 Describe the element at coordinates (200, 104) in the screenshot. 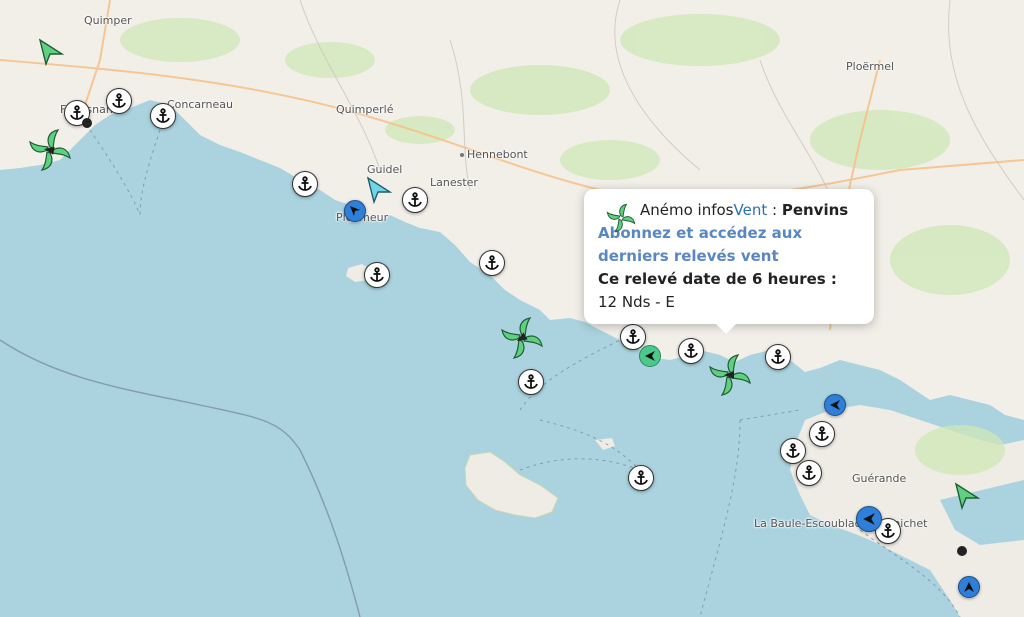

I see `place-label: Concarneau` at that location.